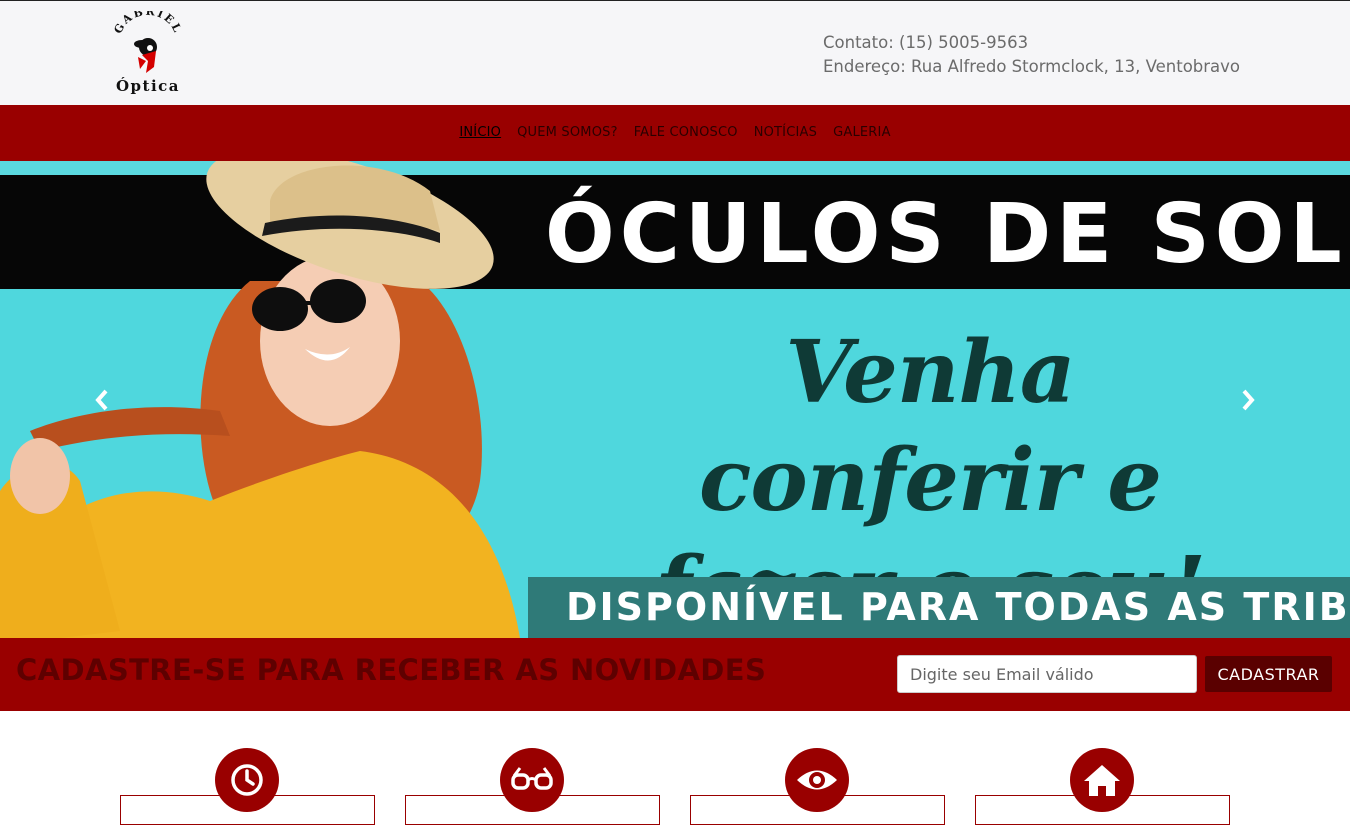 The width and height of the screenshot is (1350, 825). What do you see at coordinates (926, 42) in the screenshot?
I see `contact-phone: Contato: (15) 5005-9563` at bounding box center [926, 42].